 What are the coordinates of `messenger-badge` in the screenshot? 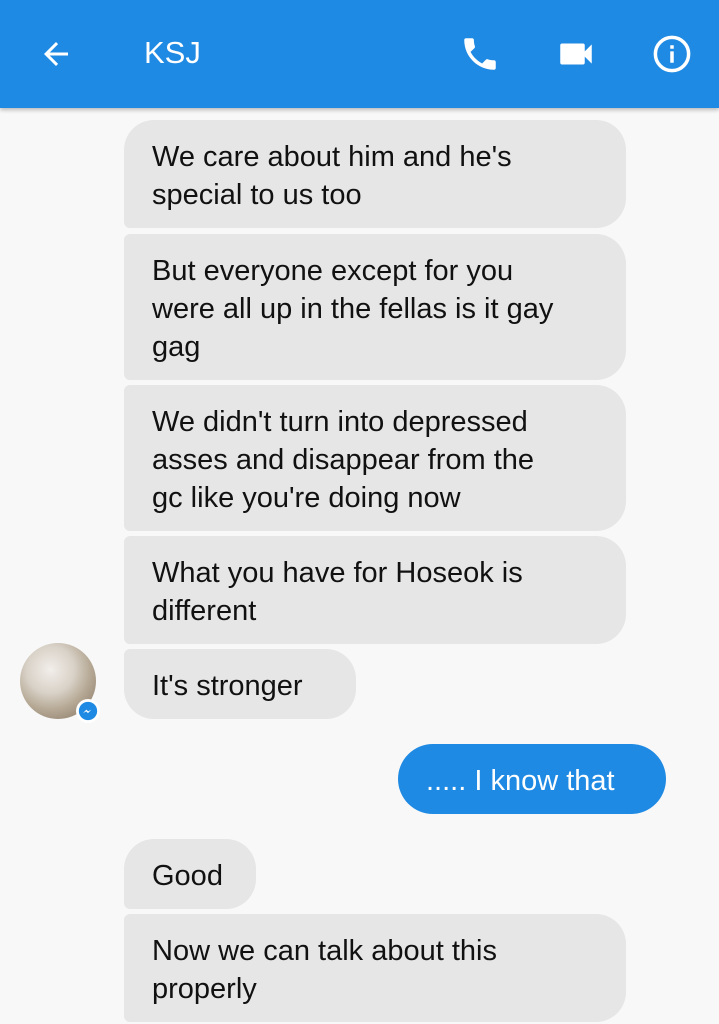 It's located at (88, 711).